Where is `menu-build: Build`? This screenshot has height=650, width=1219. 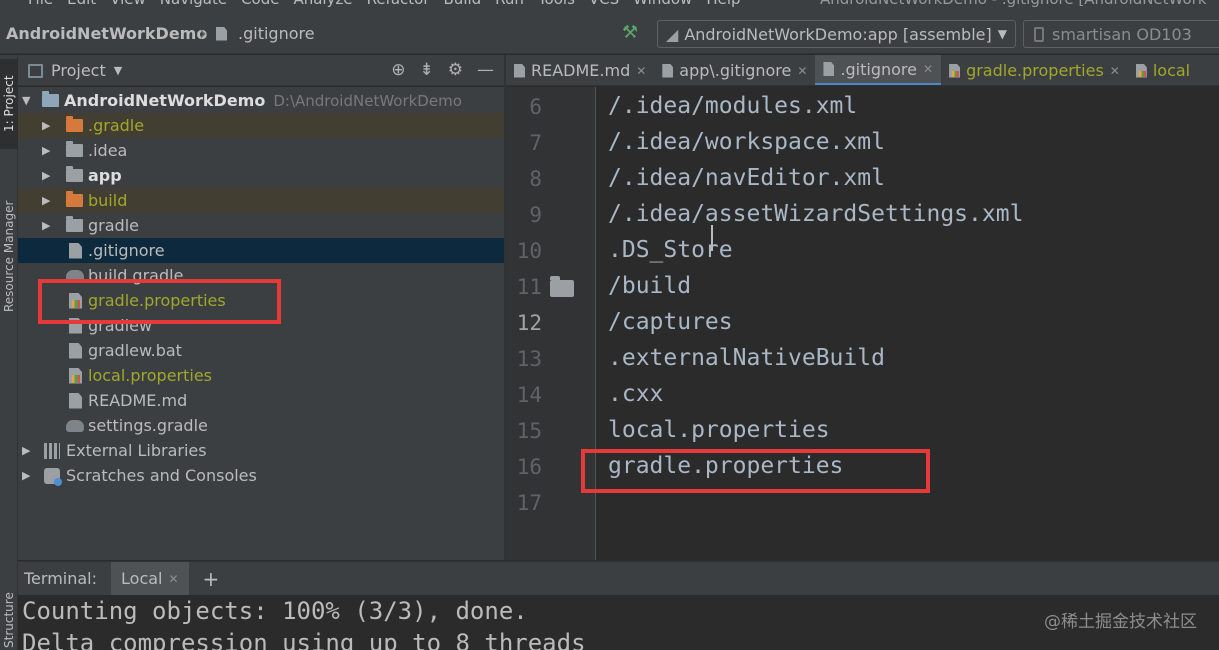 menu-build: Build is located at coordinates (463, 4).